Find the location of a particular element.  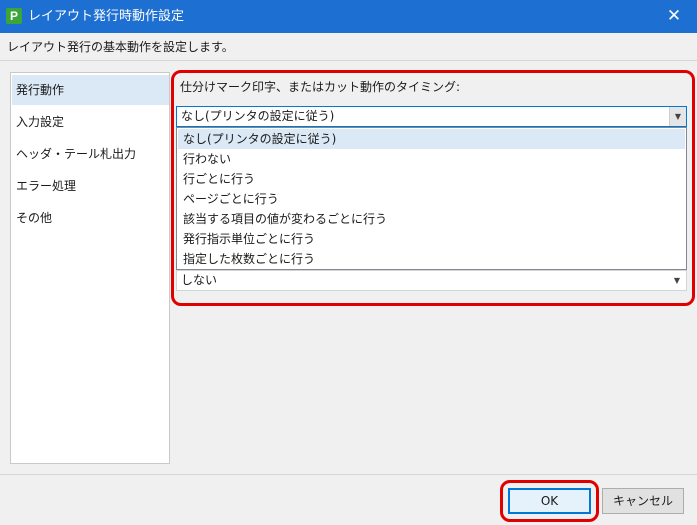

dropdown-option: ページごとに行う is located at coordinates (431, 199).